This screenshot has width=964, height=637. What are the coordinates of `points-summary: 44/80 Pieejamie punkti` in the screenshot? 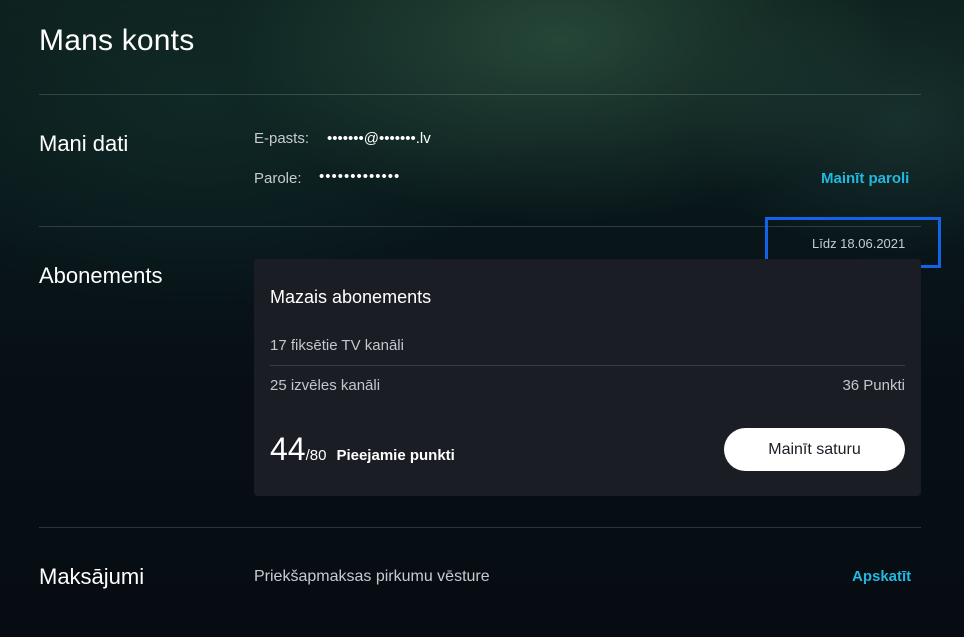 It's located at (362, 449).